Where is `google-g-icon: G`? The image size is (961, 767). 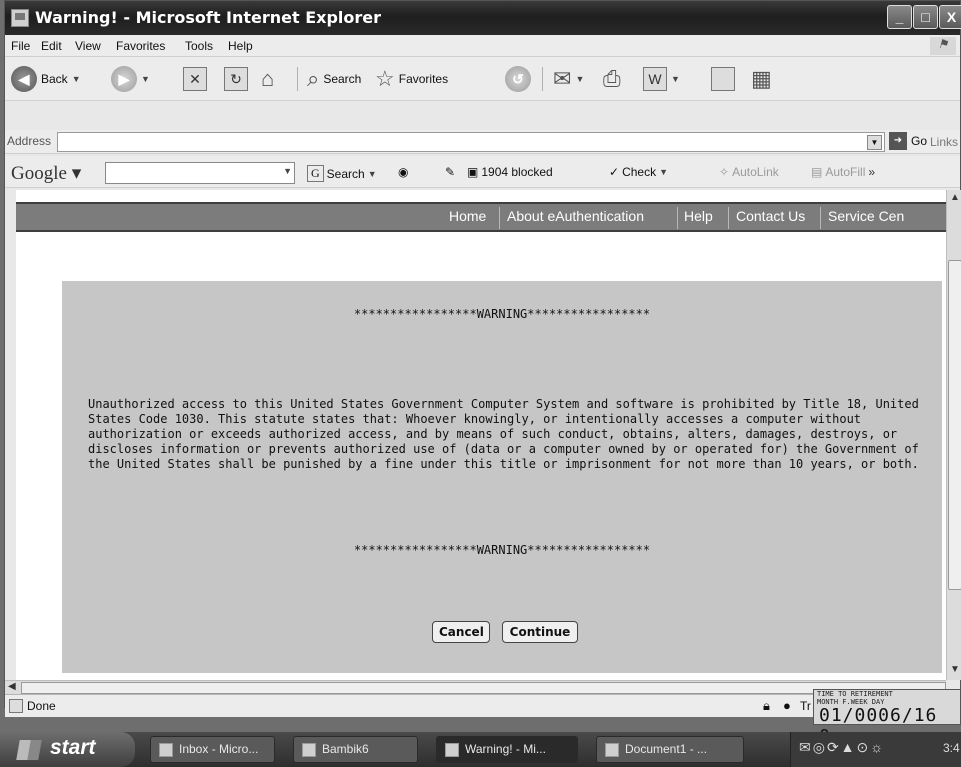
google-g-icon: G is located at coordinates (315, 173).